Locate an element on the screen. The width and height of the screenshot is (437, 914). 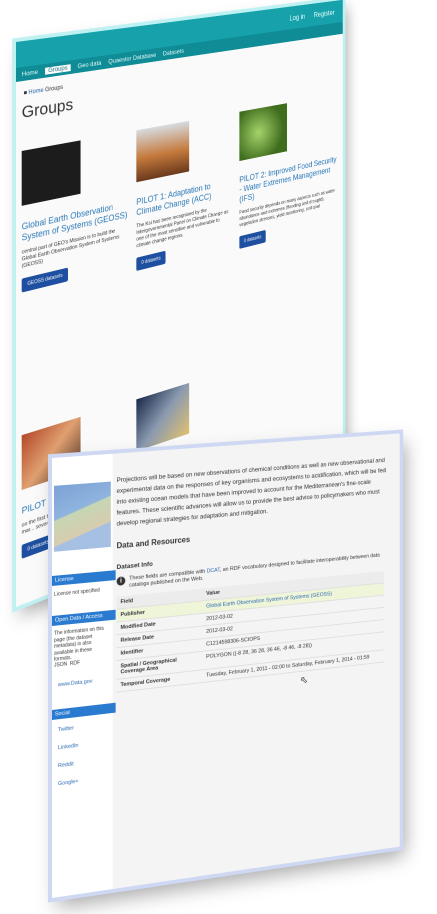
opendata-link: www.Data.gov is located at coordinates (75, 684).